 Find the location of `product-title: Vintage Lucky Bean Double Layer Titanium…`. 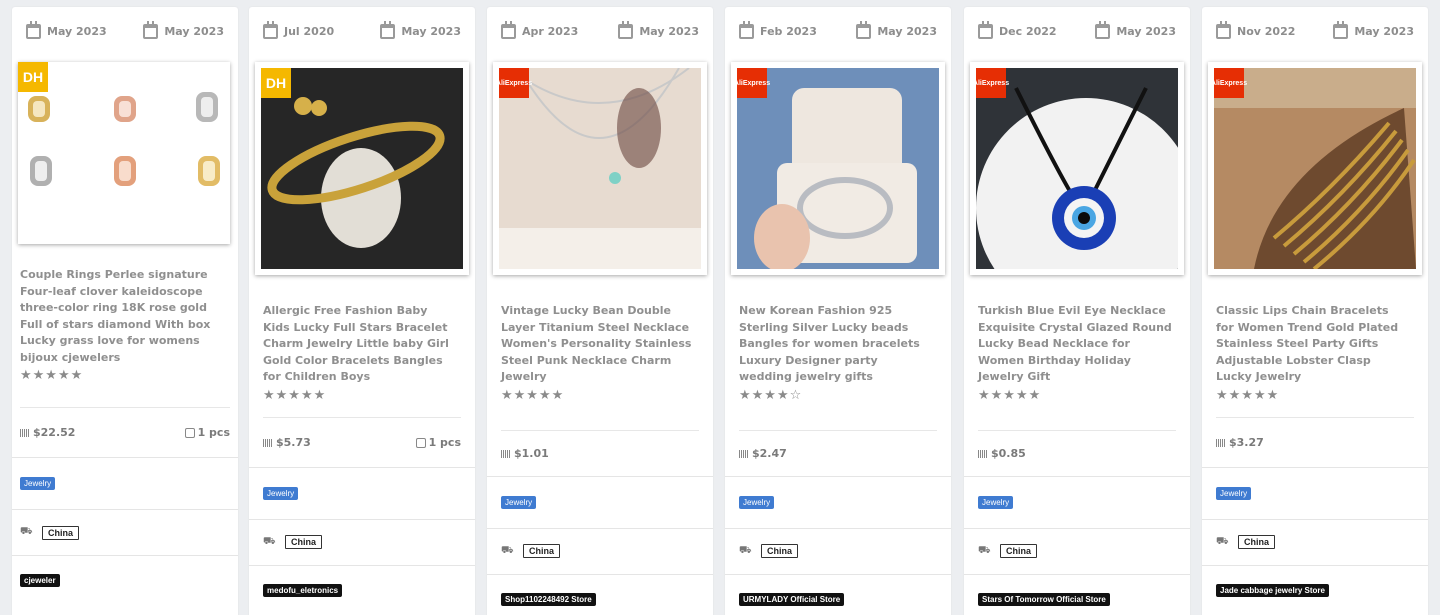

product-title: Vintage Lucky Bean Double Layer Titanium… is located at coordinates (600, 344).